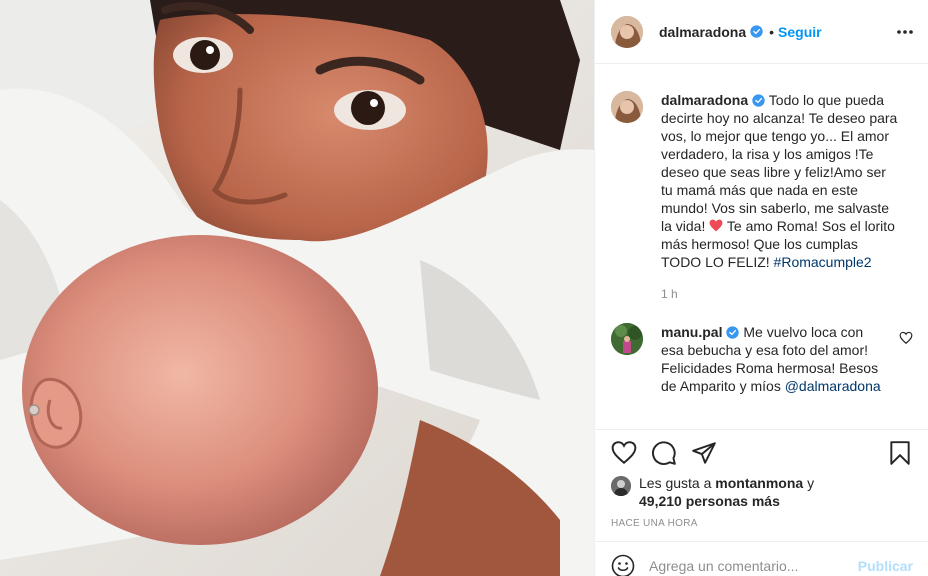 Image resolution: width=928 pixels, height=576 pixels. Describe the element at coordinates (627, 31) in the screenshot. I see `author-avatar` at that location.